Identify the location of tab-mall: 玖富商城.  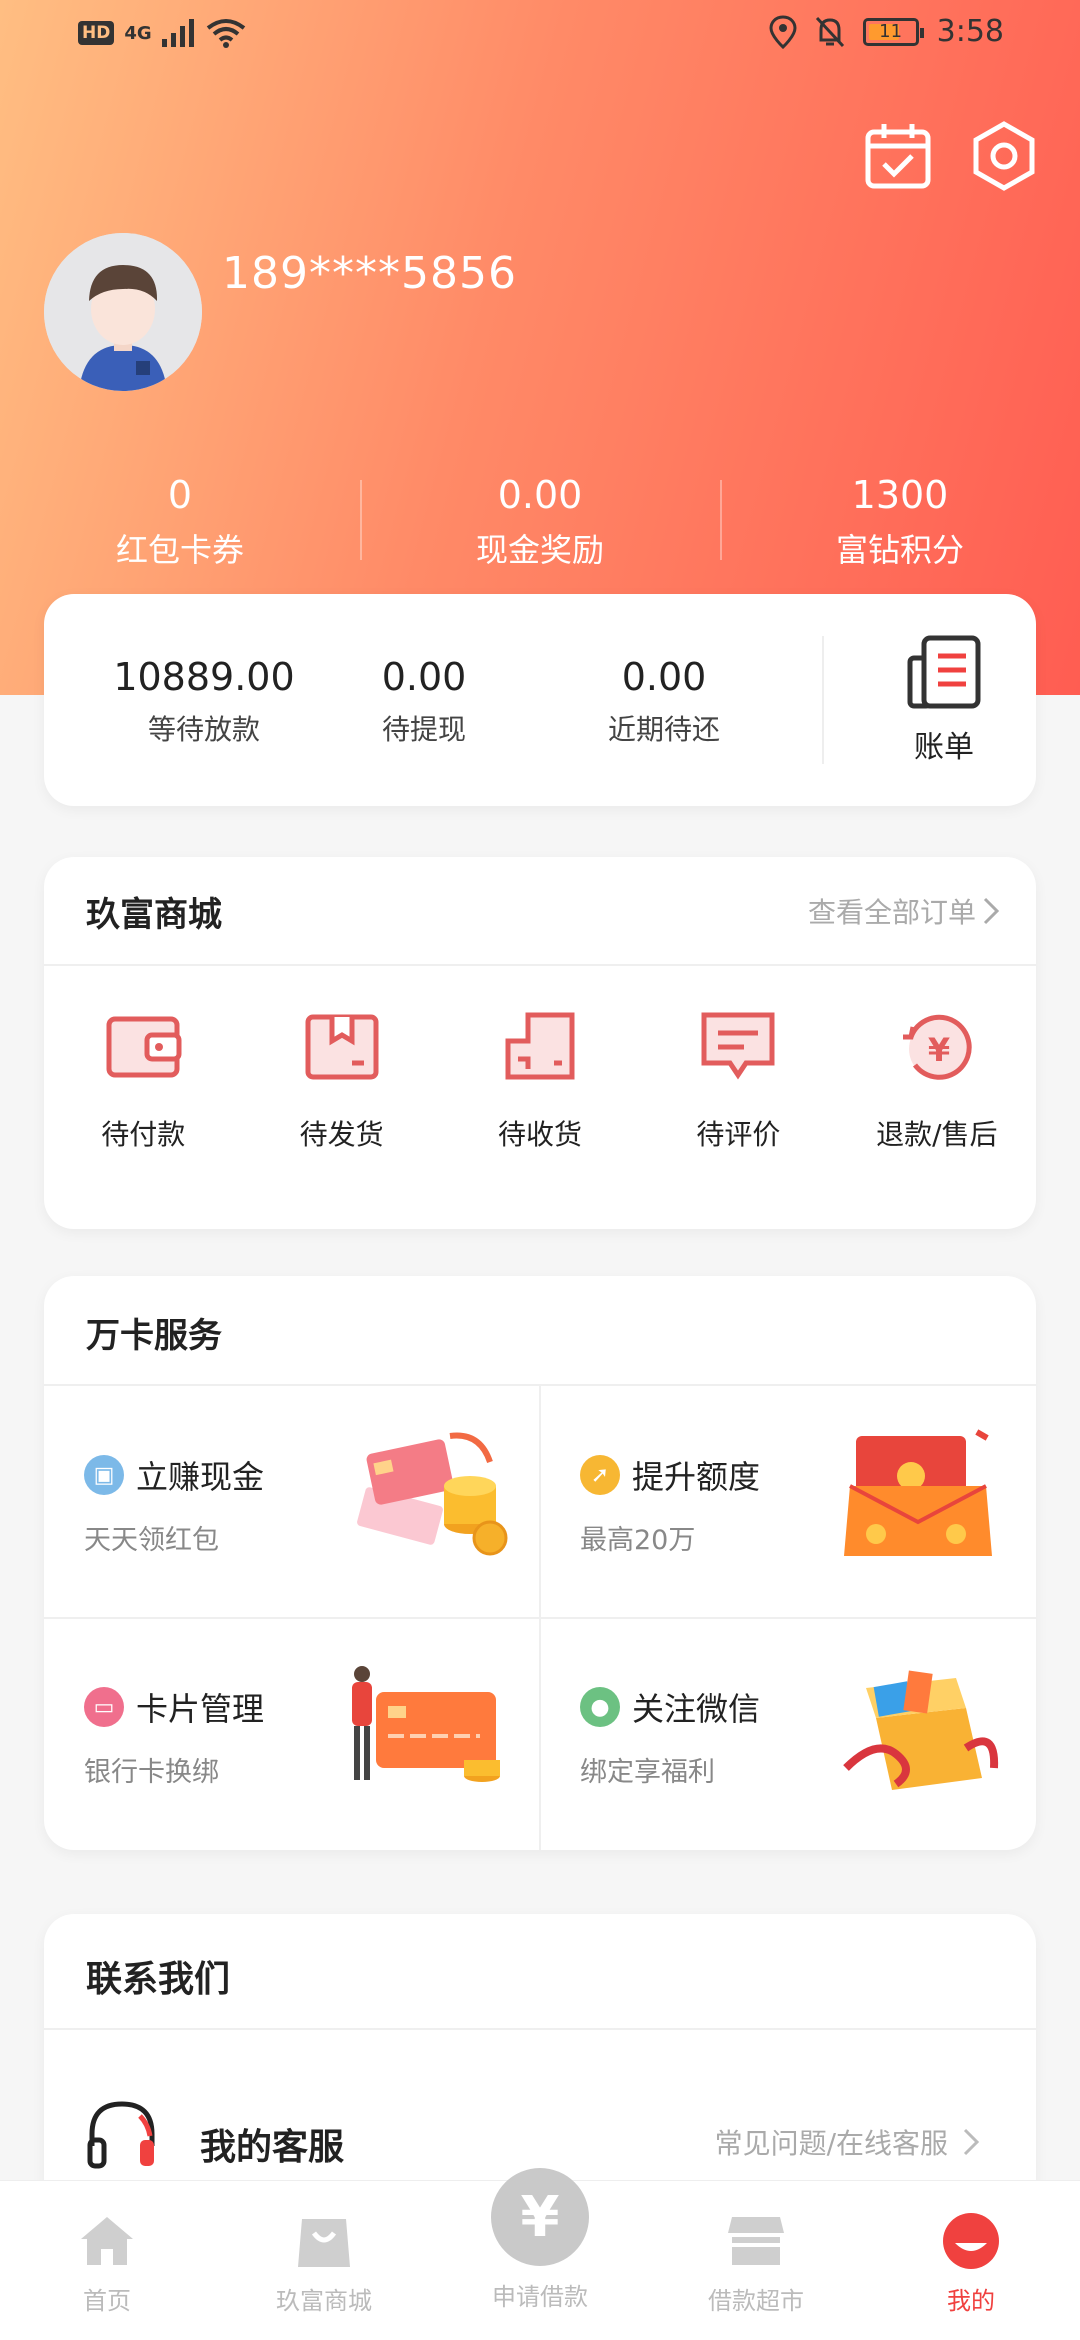
(324, 2262).